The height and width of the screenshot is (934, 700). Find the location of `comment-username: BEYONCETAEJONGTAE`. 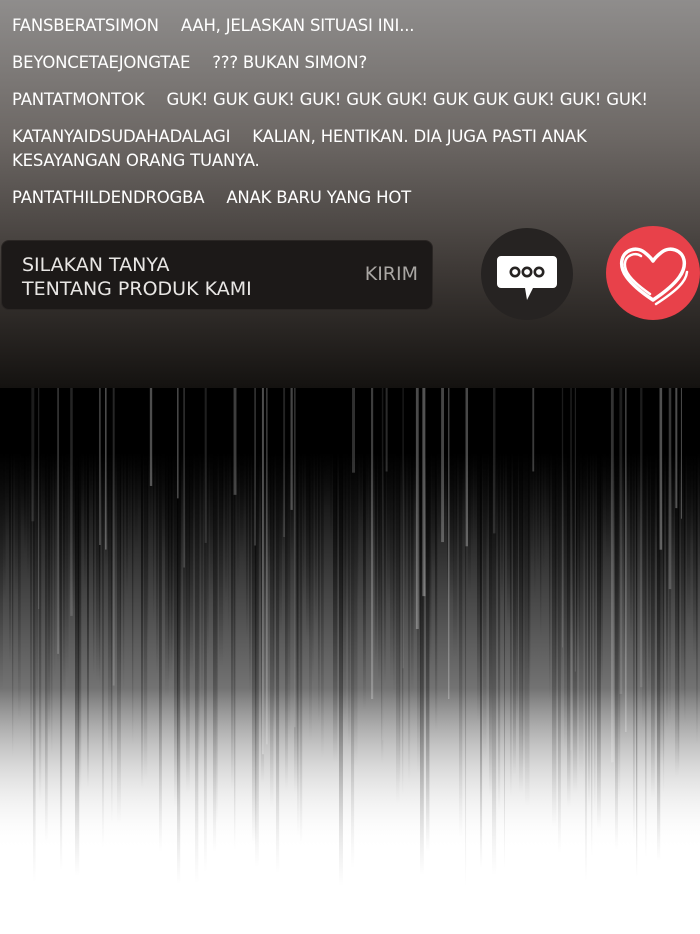

comment-username: BEYONCETAEJONGTAE is located at coordinates (101, 62).